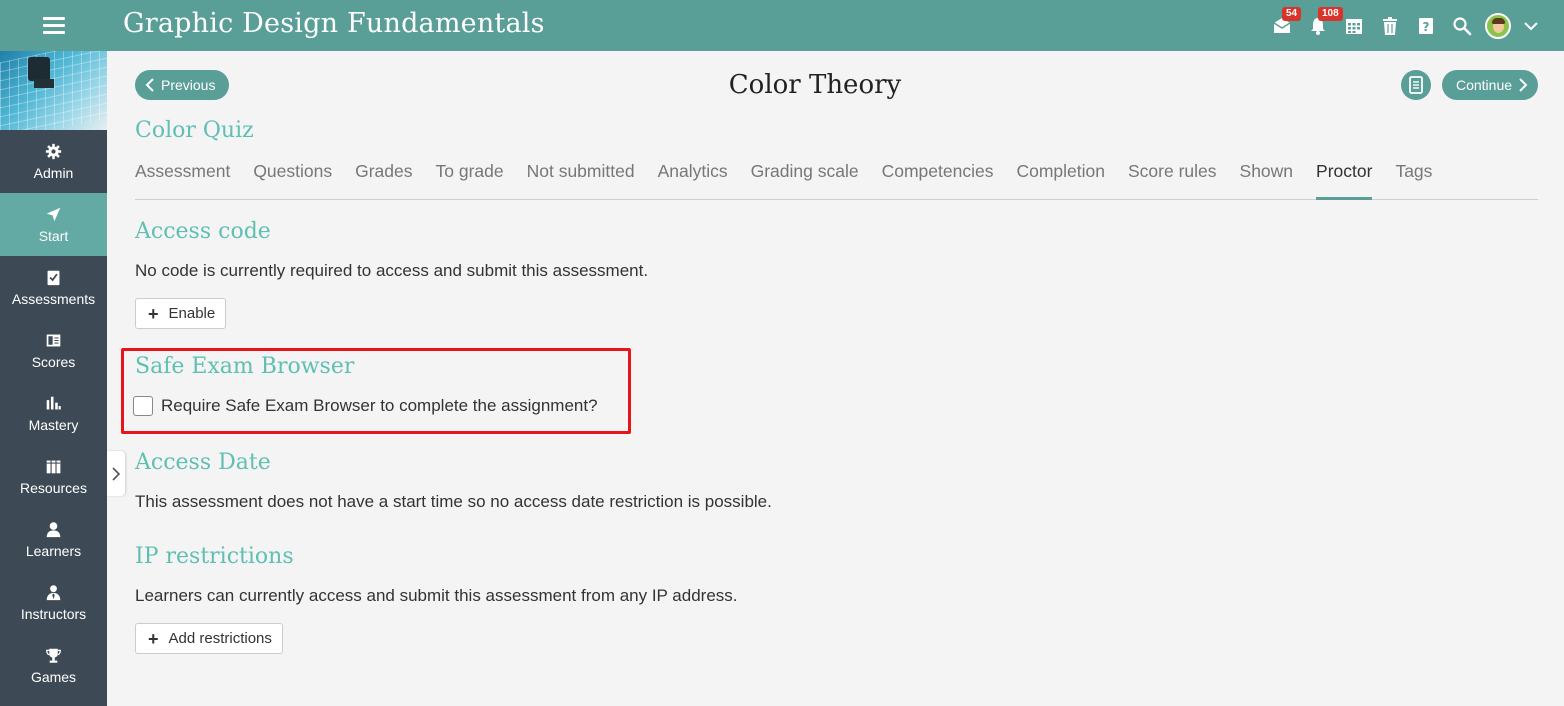  I want to click on instructor-icon, so click(54, 592).